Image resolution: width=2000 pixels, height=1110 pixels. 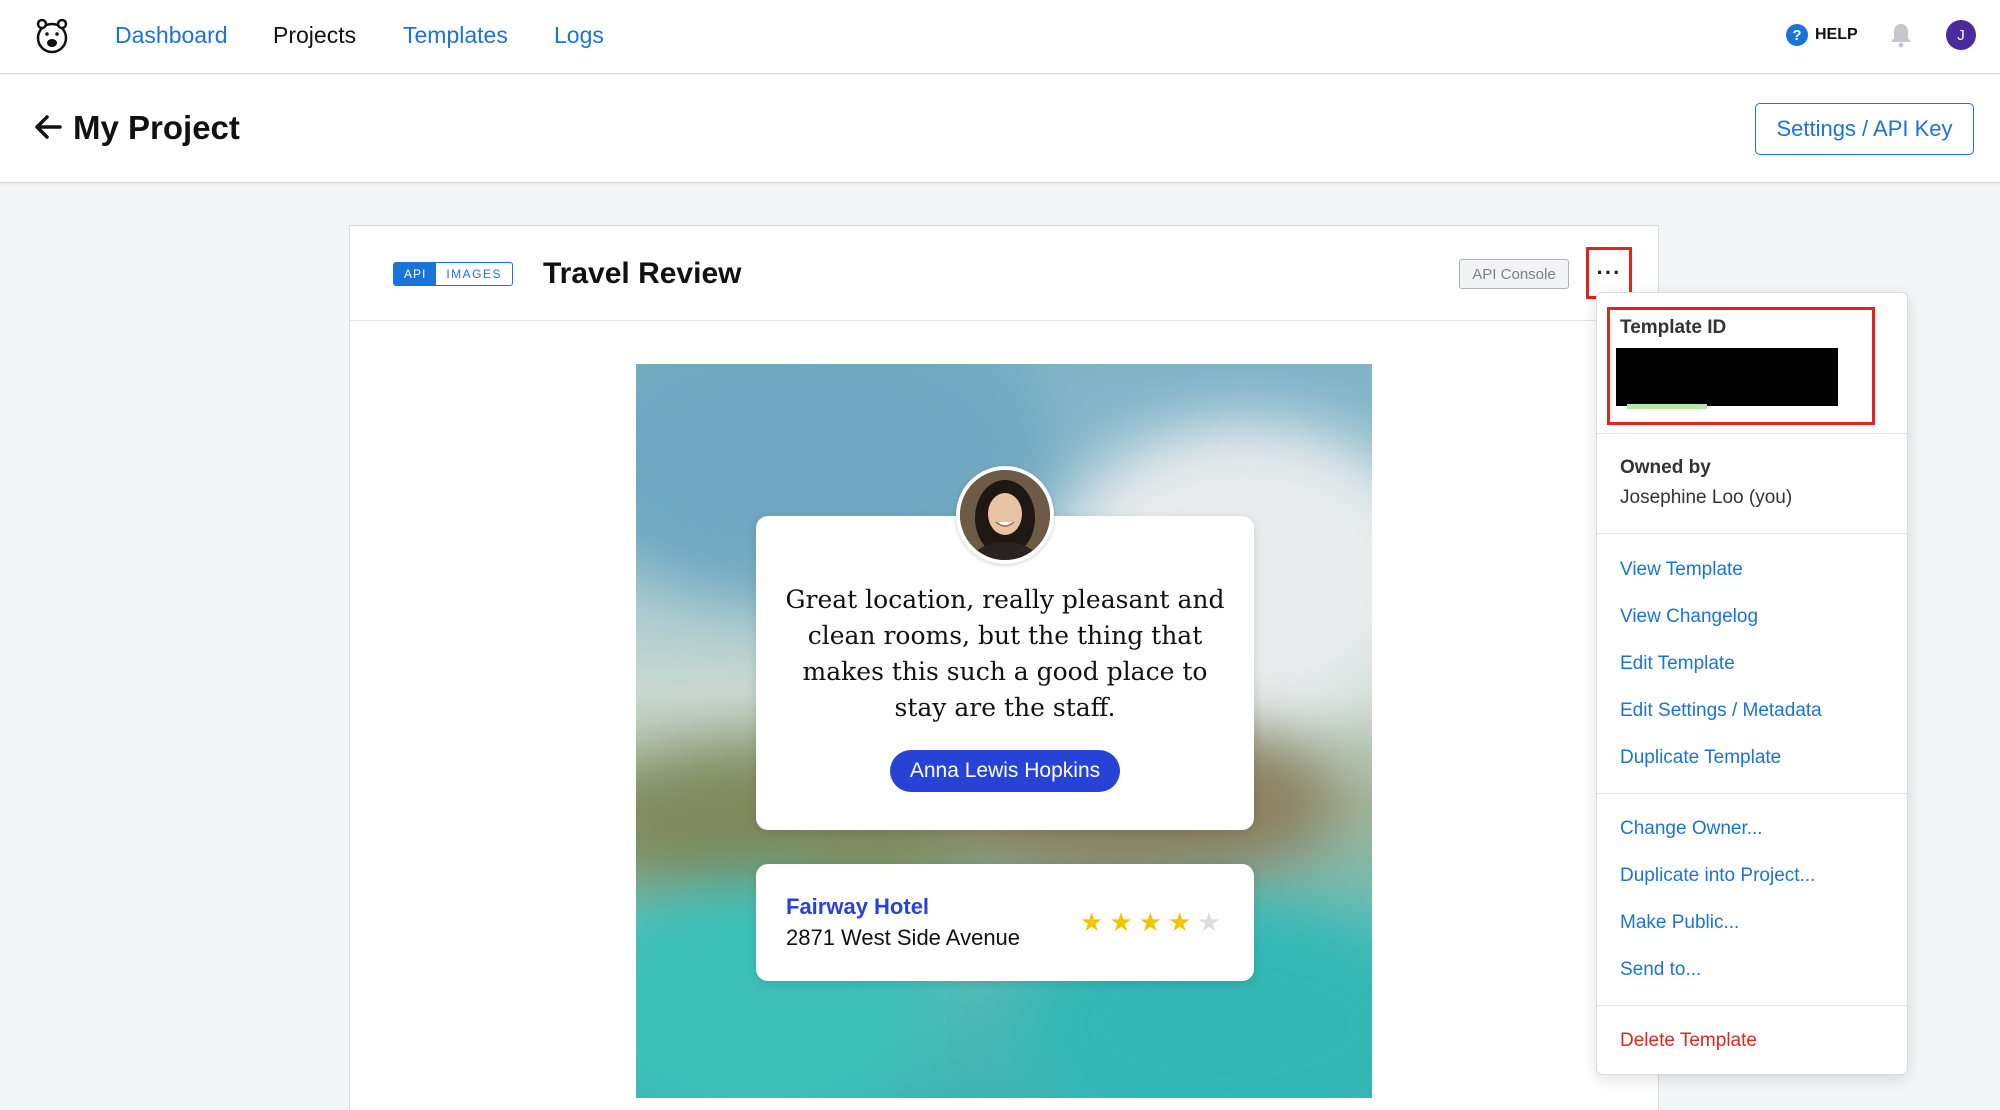 I want to click on star-rating: ★ ★ ★ ★ ★, so click(x=1150, y=922).